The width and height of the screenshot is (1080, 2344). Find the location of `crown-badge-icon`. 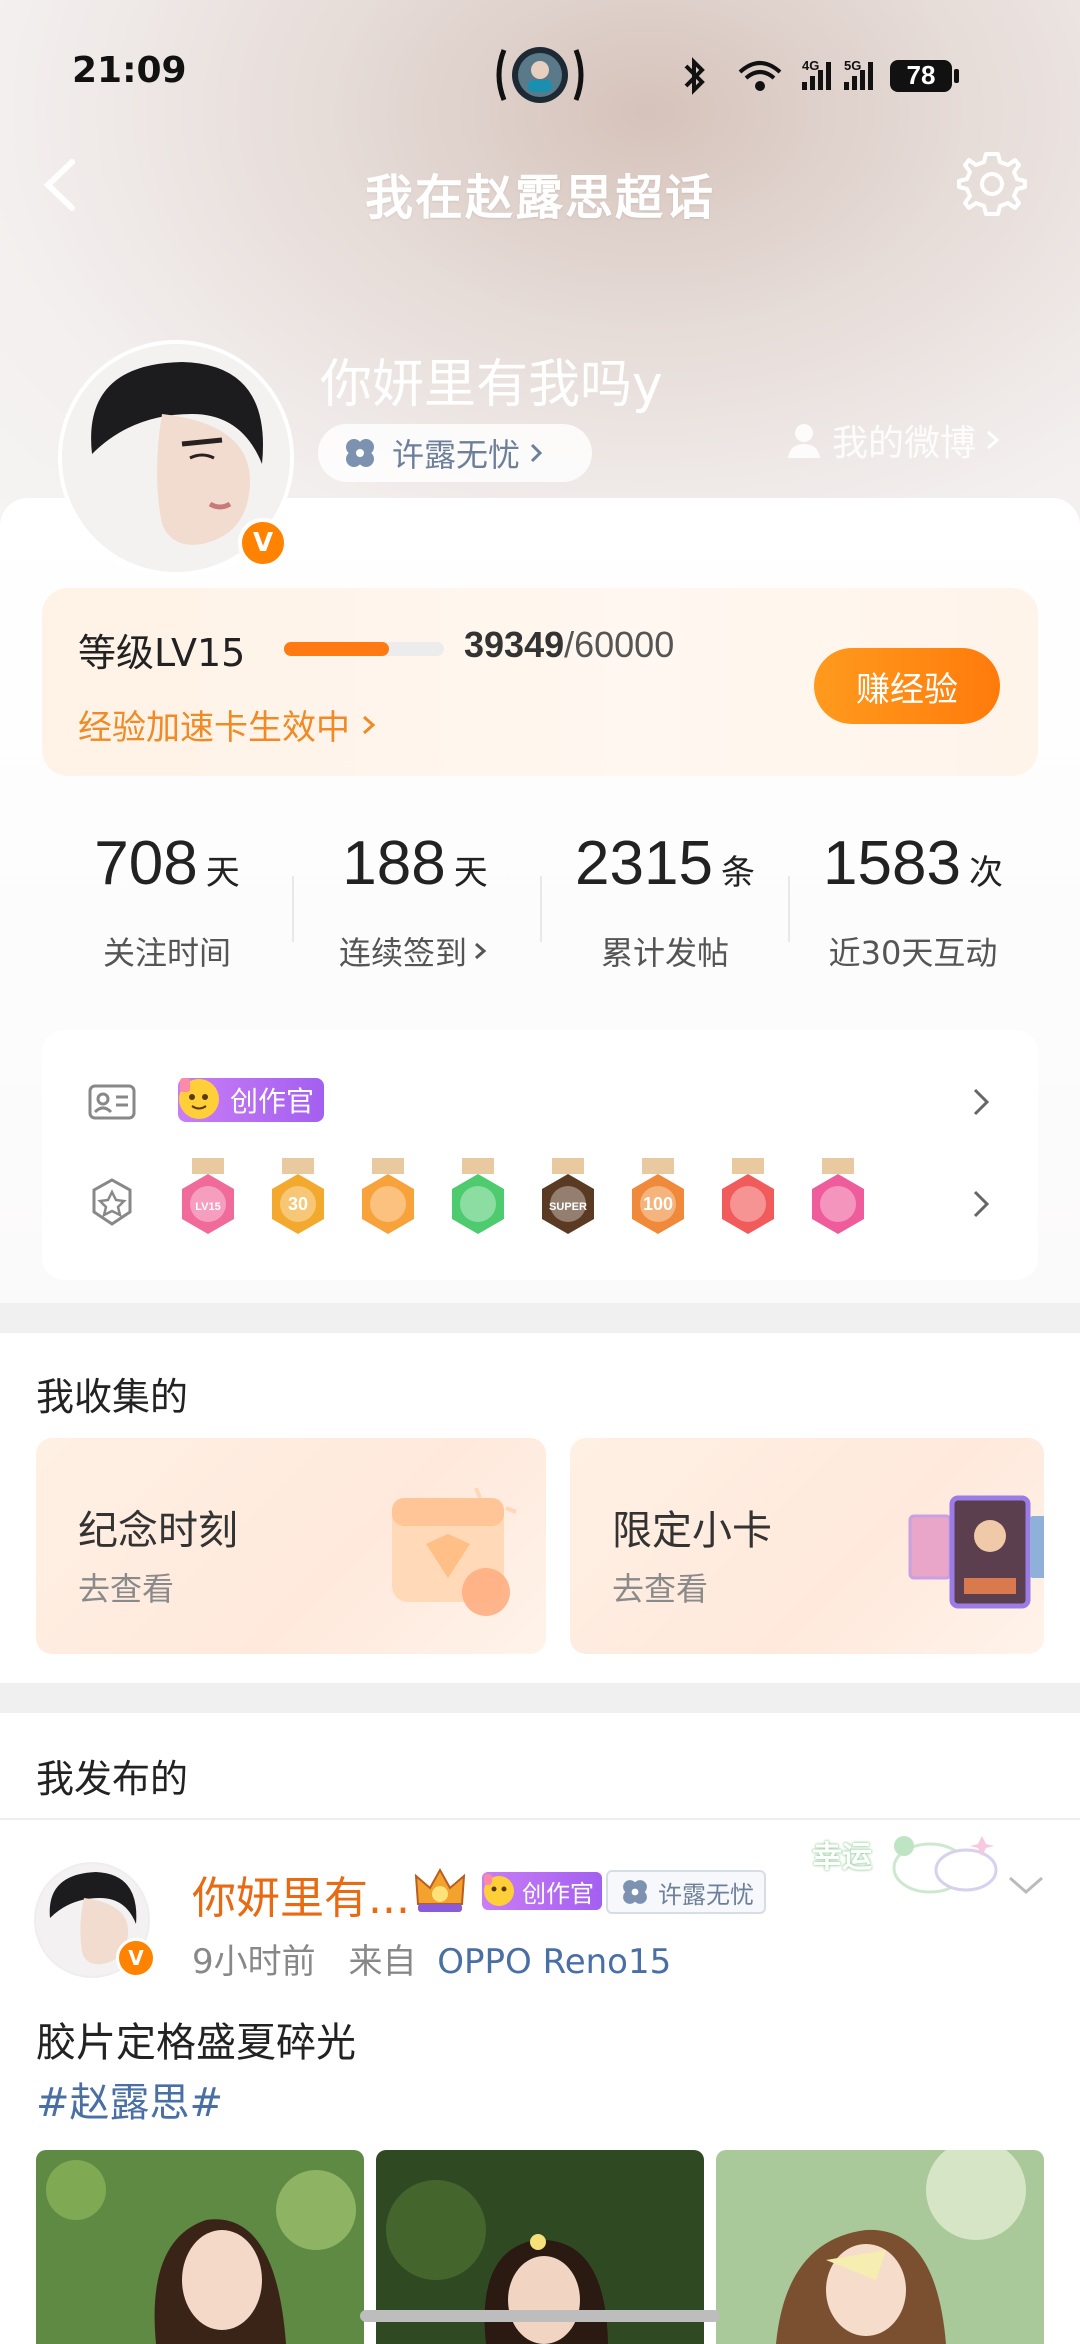

crown-badge-icon is located at coordinates (440, 1889).